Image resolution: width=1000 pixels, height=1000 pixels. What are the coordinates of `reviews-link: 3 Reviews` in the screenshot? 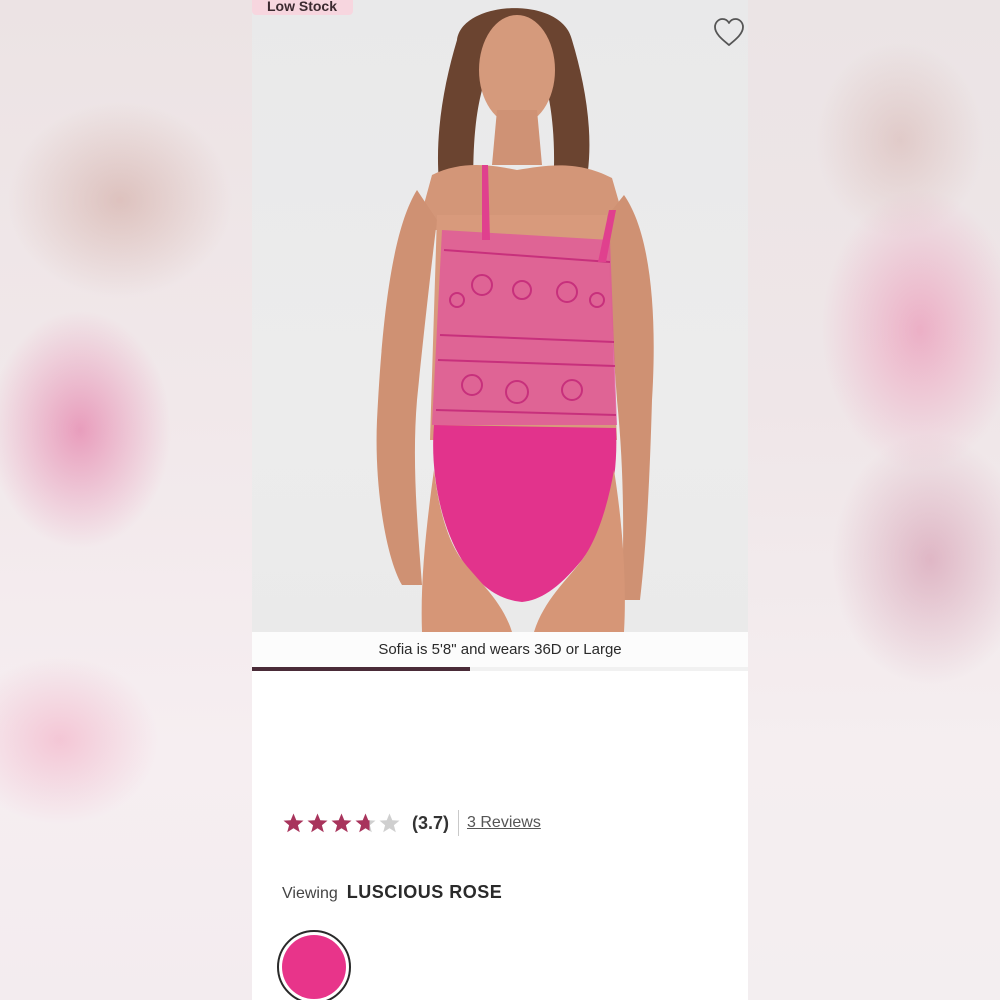 It's located at (504, 823).